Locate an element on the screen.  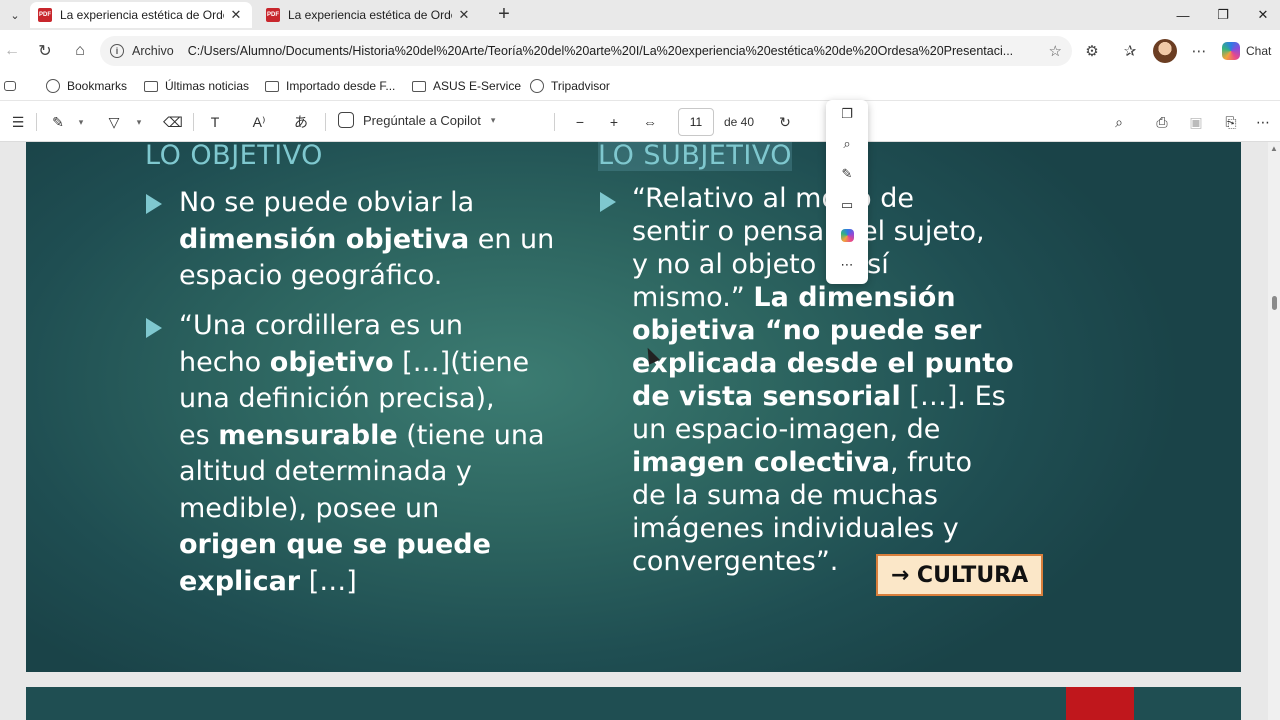
bookmark-tripadvisor: Tripadvisor is located at coordinates (570, 86).